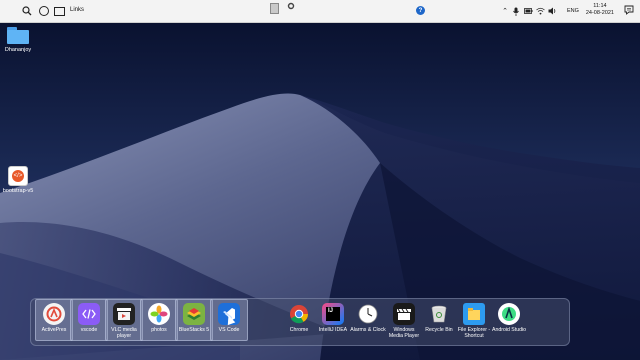 Image resolution: width=640 pixels, height=360 pixels. I want to click on notification-icon, so click(629, 10).